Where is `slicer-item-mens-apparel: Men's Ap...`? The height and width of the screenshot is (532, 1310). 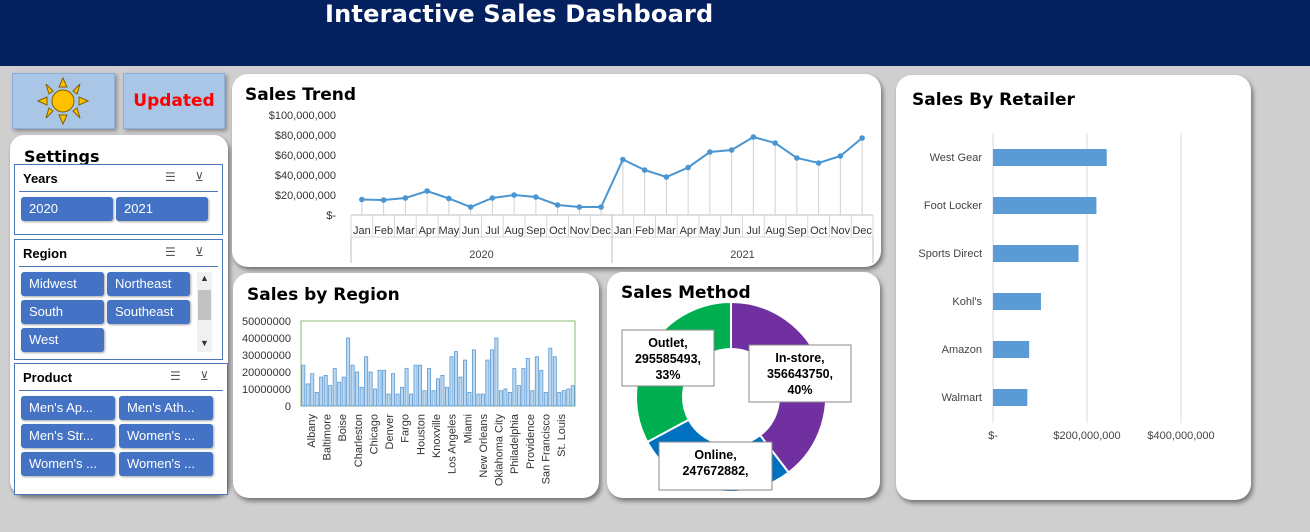
slicer-item-mens-apparel: Men's Ap... is located at coordinates (68, 408).